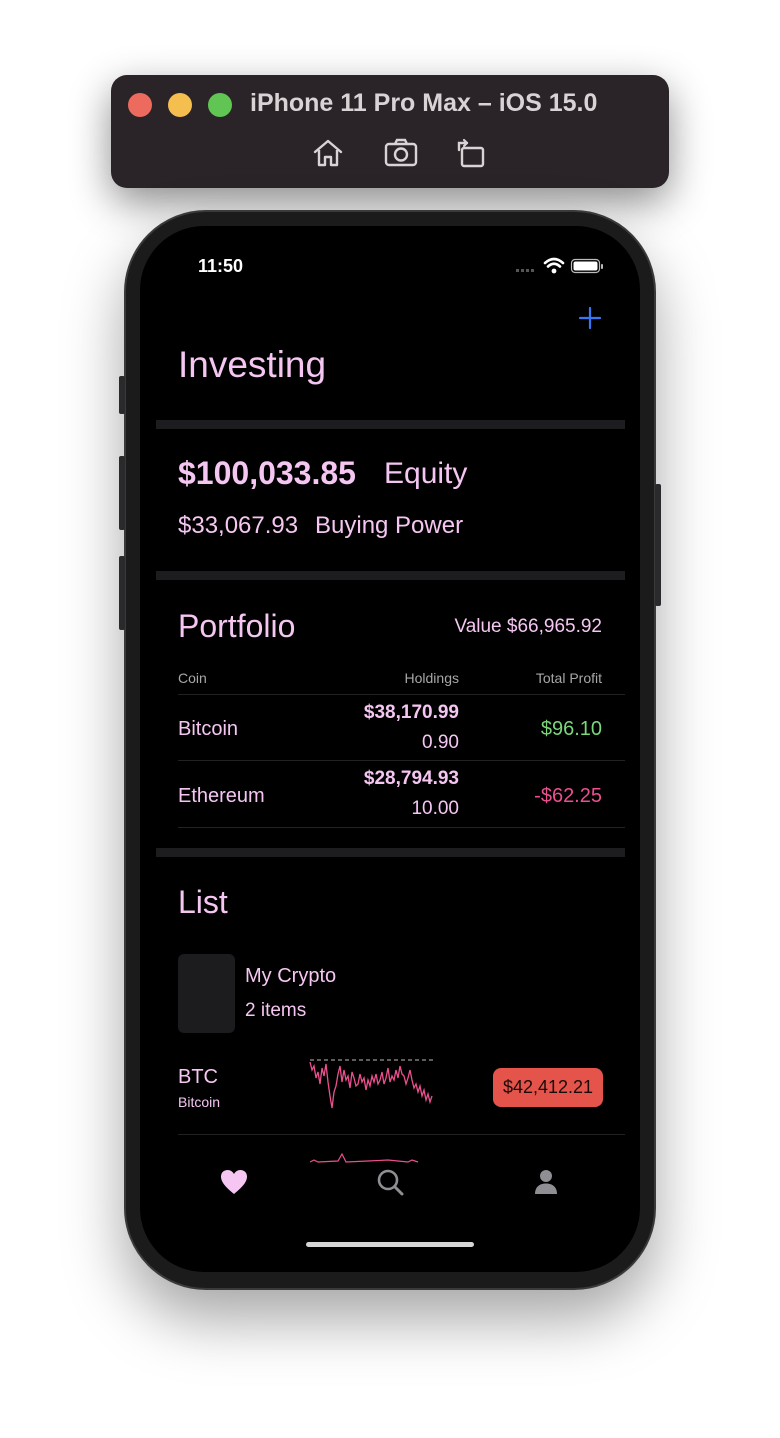  Describe the element at coordinates (426, 473) in the screenshot. I see `equity-label: Equity` at that location.